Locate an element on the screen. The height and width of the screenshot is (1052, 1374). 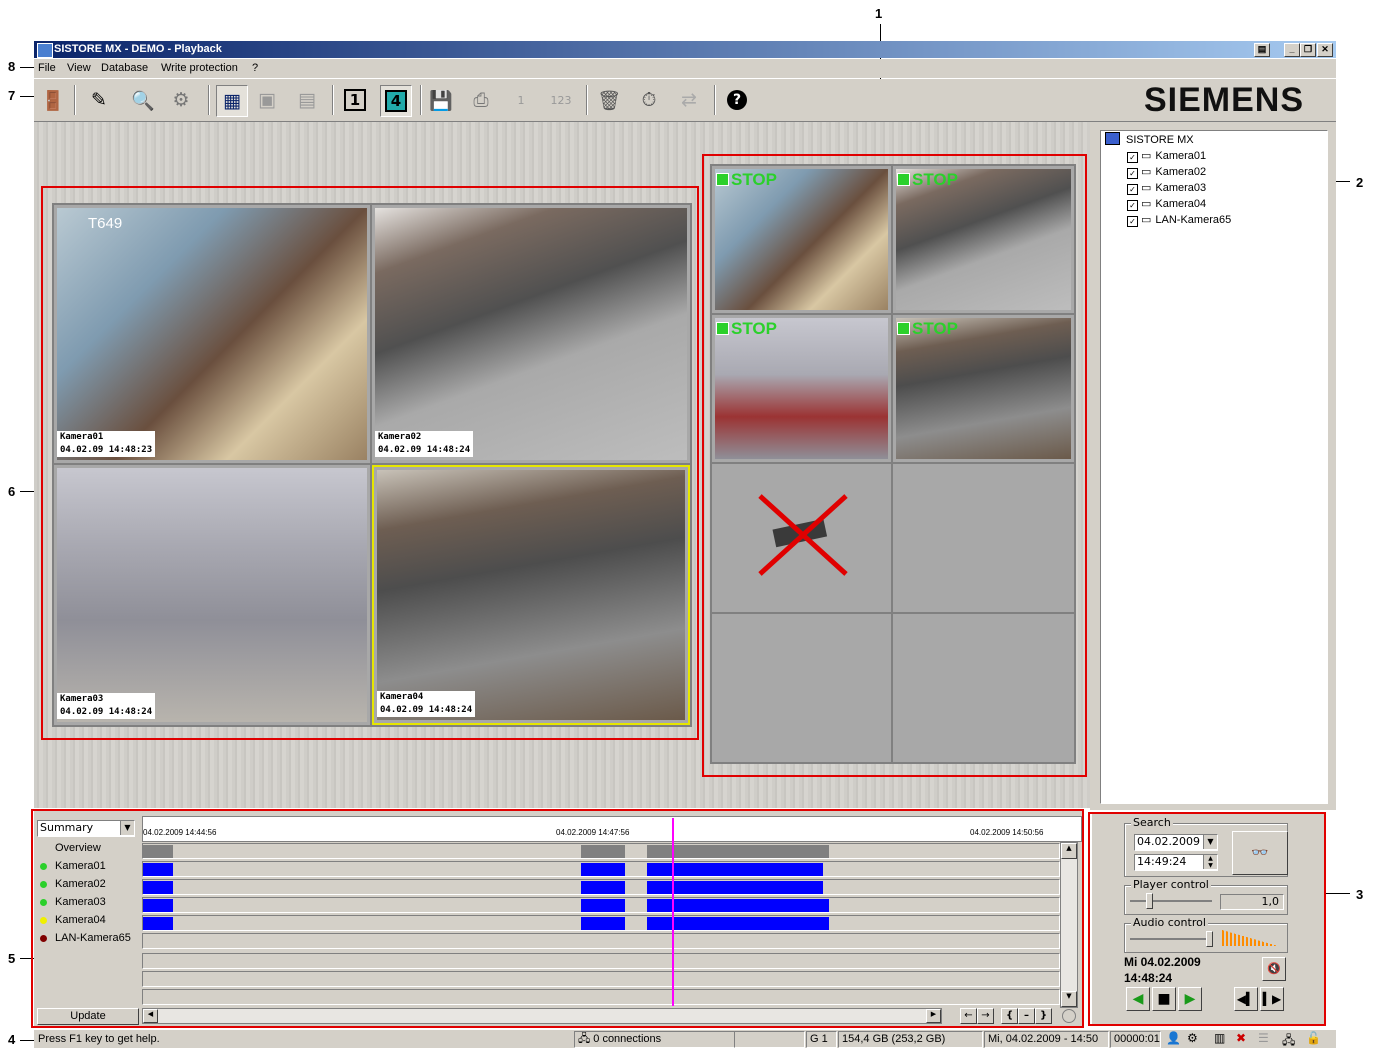
view-select: Summary ▼ is located at coordinates (86, 828).